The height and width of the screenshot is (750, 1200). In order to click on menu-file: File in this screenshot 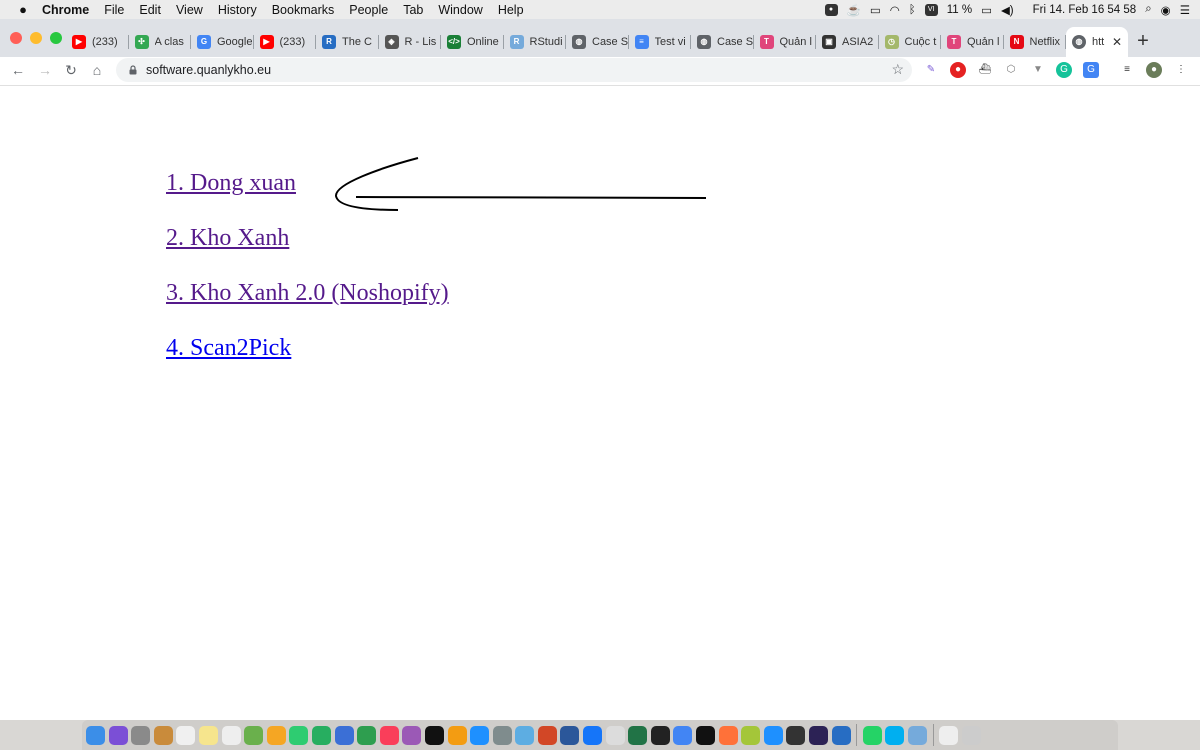, I will do `click(114, 10)`.